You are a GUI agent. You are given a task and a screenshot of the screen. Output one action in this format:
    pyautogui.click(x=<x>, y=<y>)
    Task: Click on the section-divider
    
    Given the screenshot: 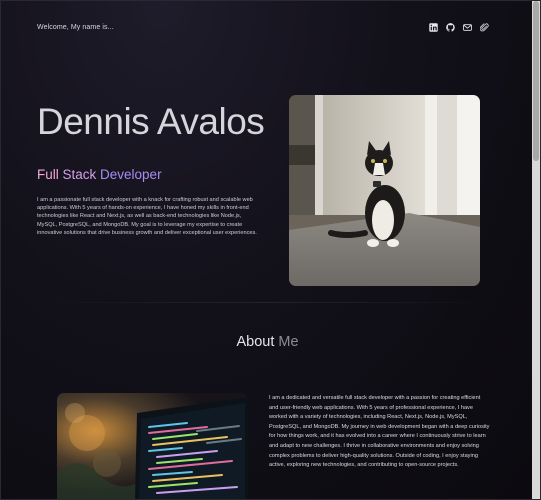 What is the action you would take?
    pyautogui.click(x=267, y=302)
    